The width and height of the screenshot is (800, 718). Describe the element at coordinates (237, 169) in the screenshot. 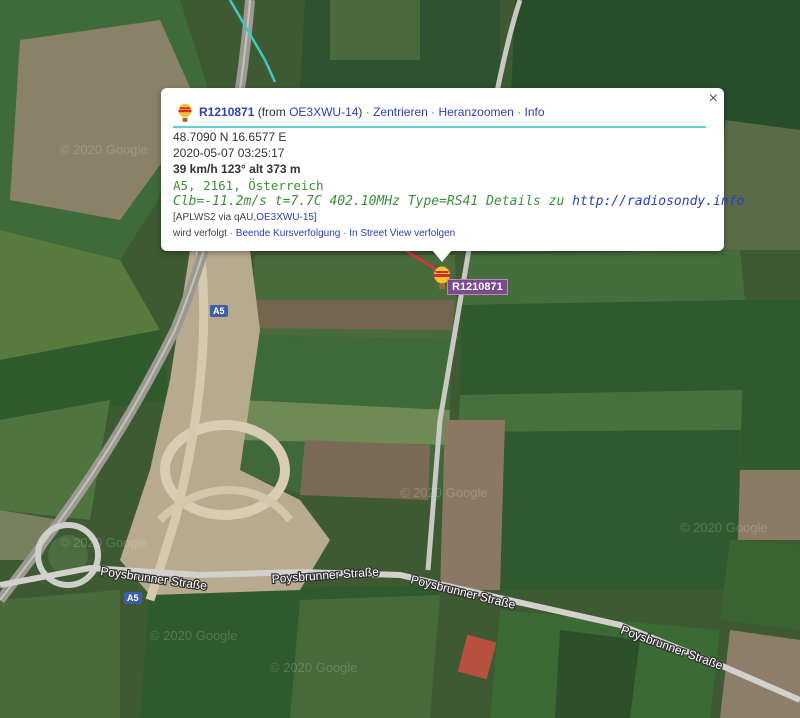

I see `speed-course-altitude: 39 km/h 123° alt 373 m` at that location.